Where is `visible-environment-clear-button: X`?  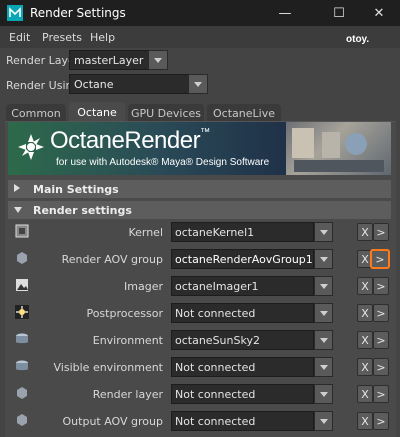
visible-environment-clear-button: X is located at coordinates (365, 367).